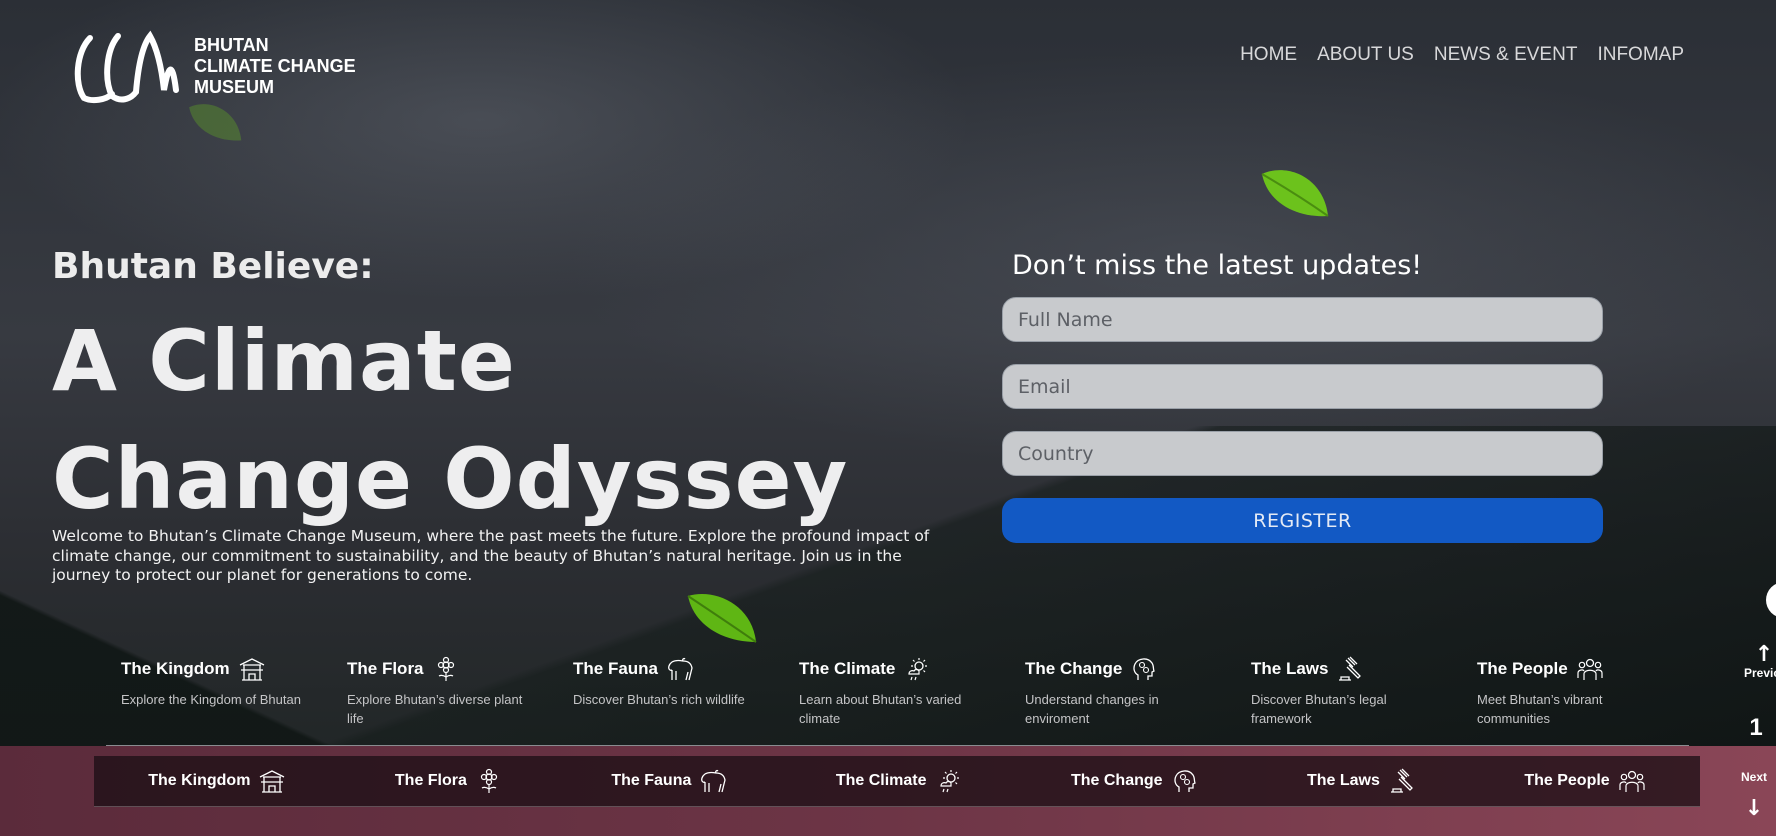  What do you see at coordinates (1764, 654) in the screenshot?
I see `arrow-up-icon: ↑` at bounding box center [1764, 654].